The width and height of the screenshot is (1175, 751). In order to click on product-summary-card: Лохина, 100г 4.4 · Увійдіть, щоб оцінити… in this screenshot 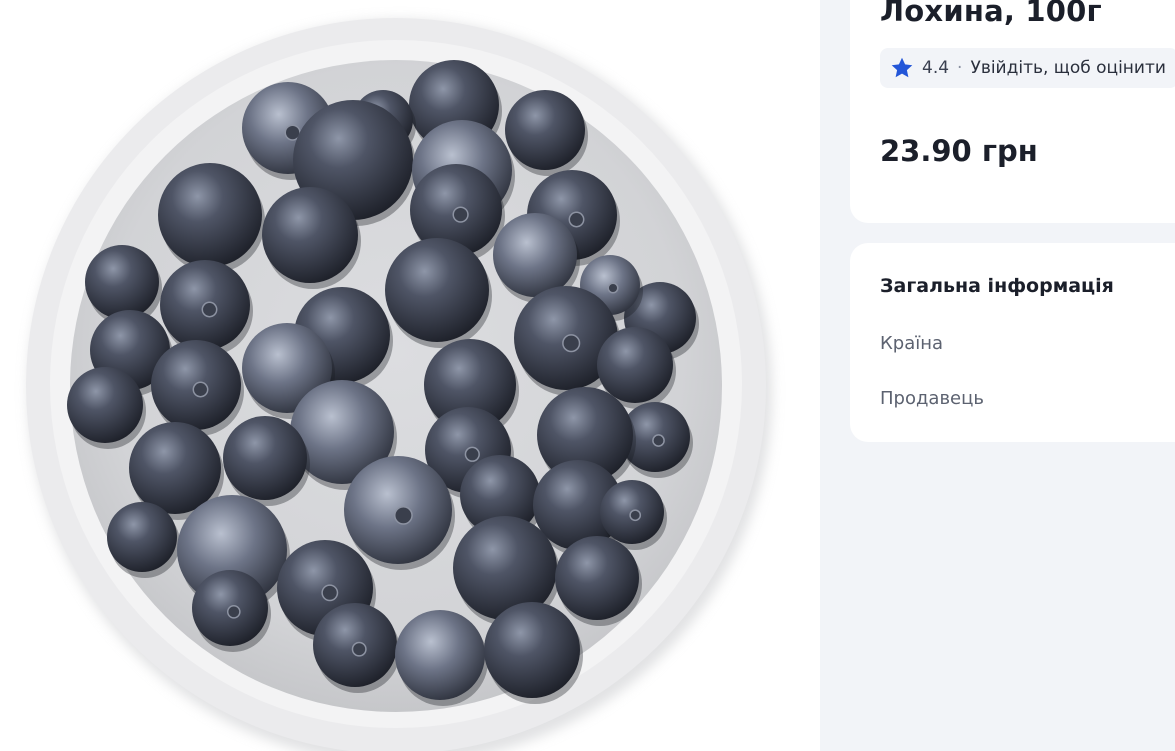, I will do `click(1012, 111)`.